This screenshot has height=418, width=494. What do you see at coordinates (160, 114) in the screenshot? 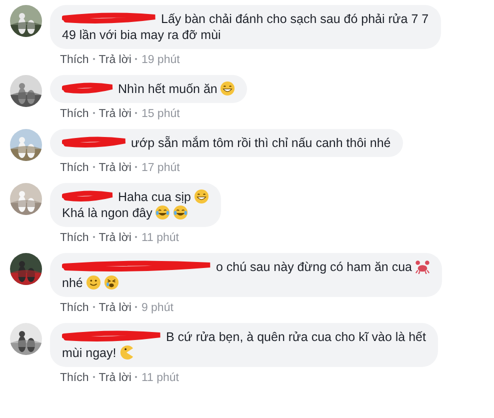
I see `comment-time: 15 phút` at bounding box center [160, 114].